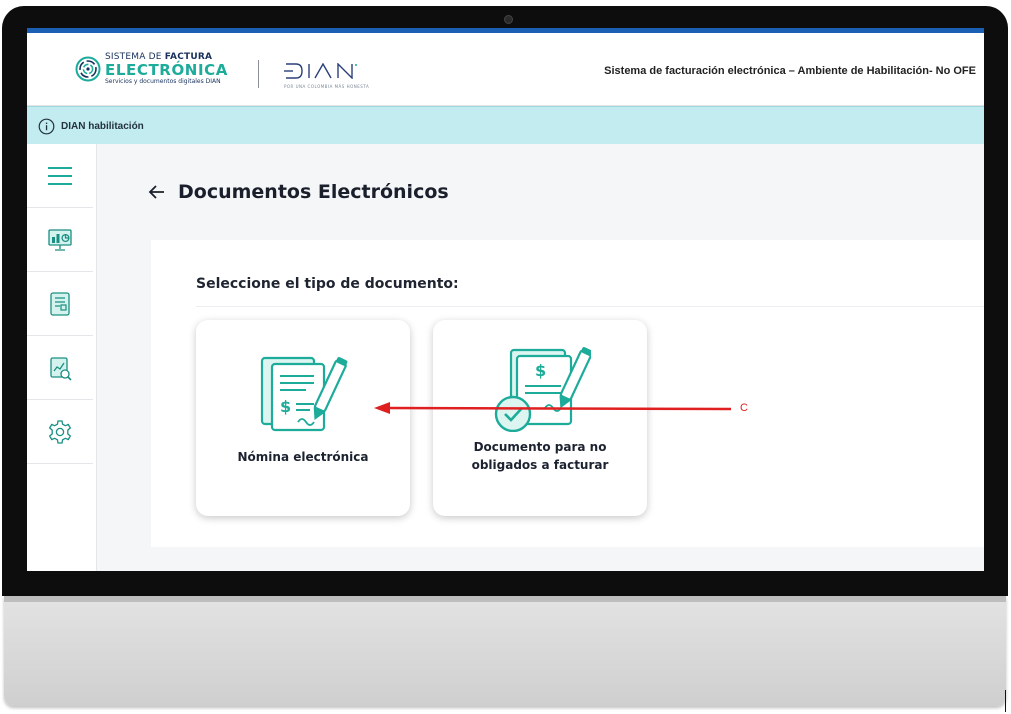 This screenshot has height=714, width=1011. I want to click on info-circle-icon, so click(46, 126).